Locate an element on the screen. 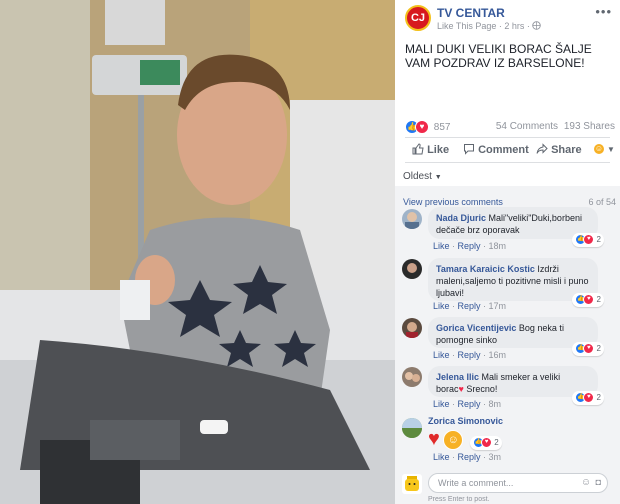 This screenshot has height=504, width=620. shares-count-link: 193 Shares is located at coordinates (589, 126).